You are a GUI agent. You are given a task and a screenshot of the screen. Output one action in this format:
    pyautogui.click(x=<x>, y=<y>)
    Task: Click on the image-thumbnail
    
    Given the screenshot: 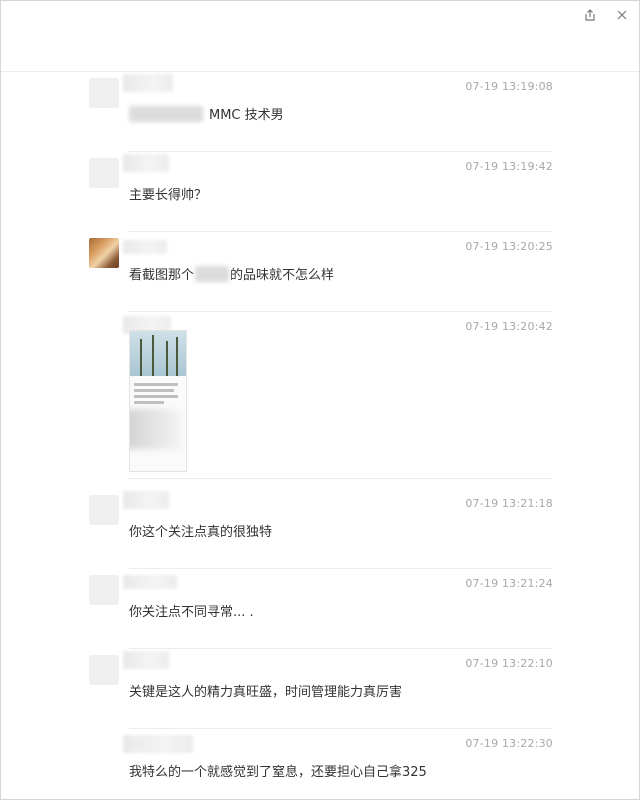 What is the action you would take?
    pyautogui.click(x=158, y=401)
    